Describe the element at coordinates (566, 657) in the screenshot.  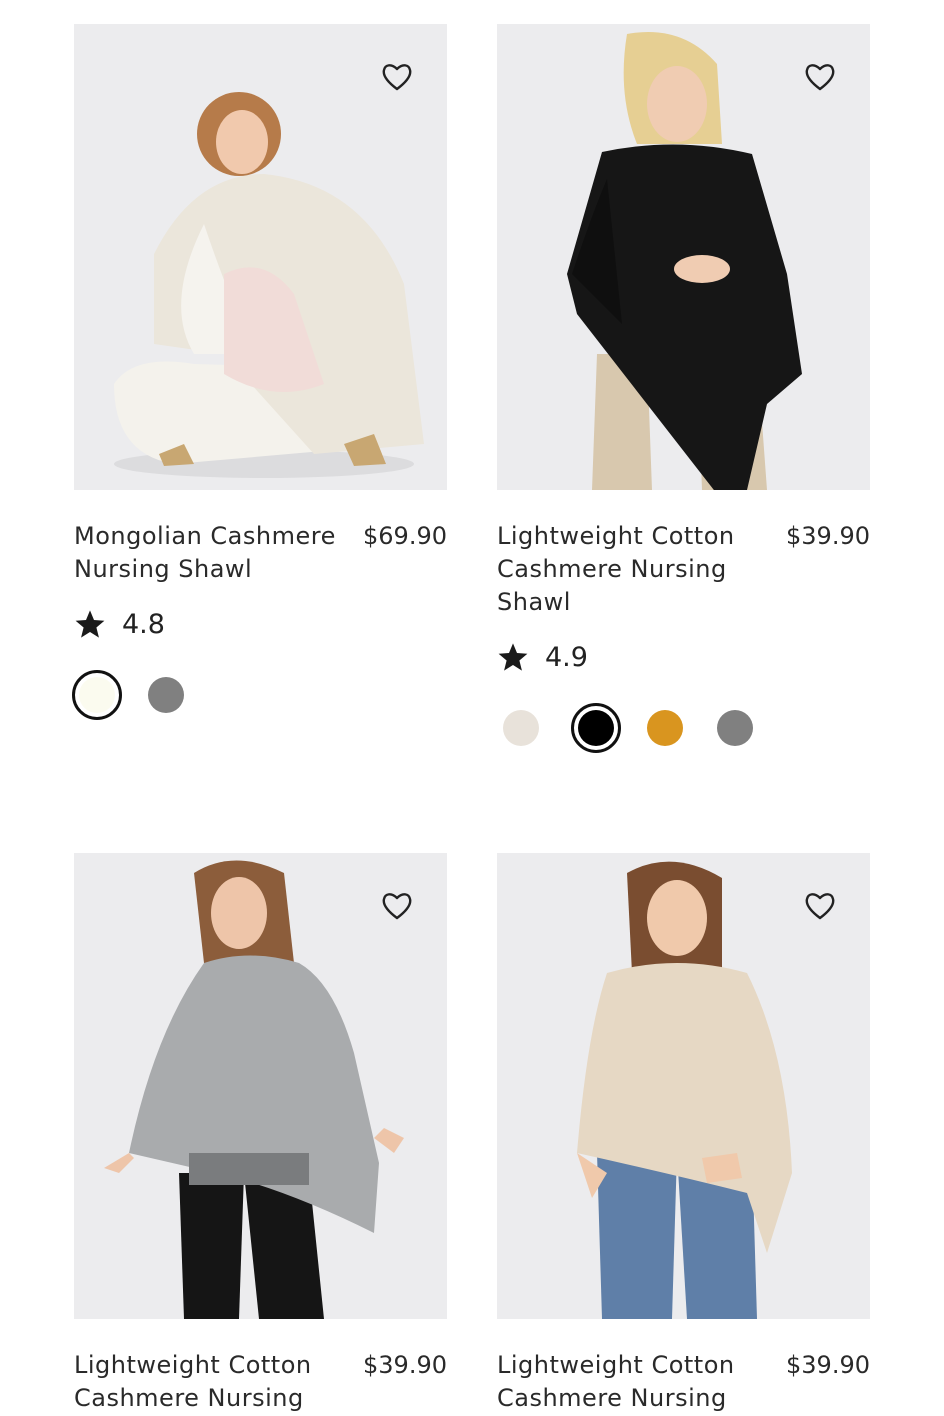
I see `rating-value: 4.9` at that location.